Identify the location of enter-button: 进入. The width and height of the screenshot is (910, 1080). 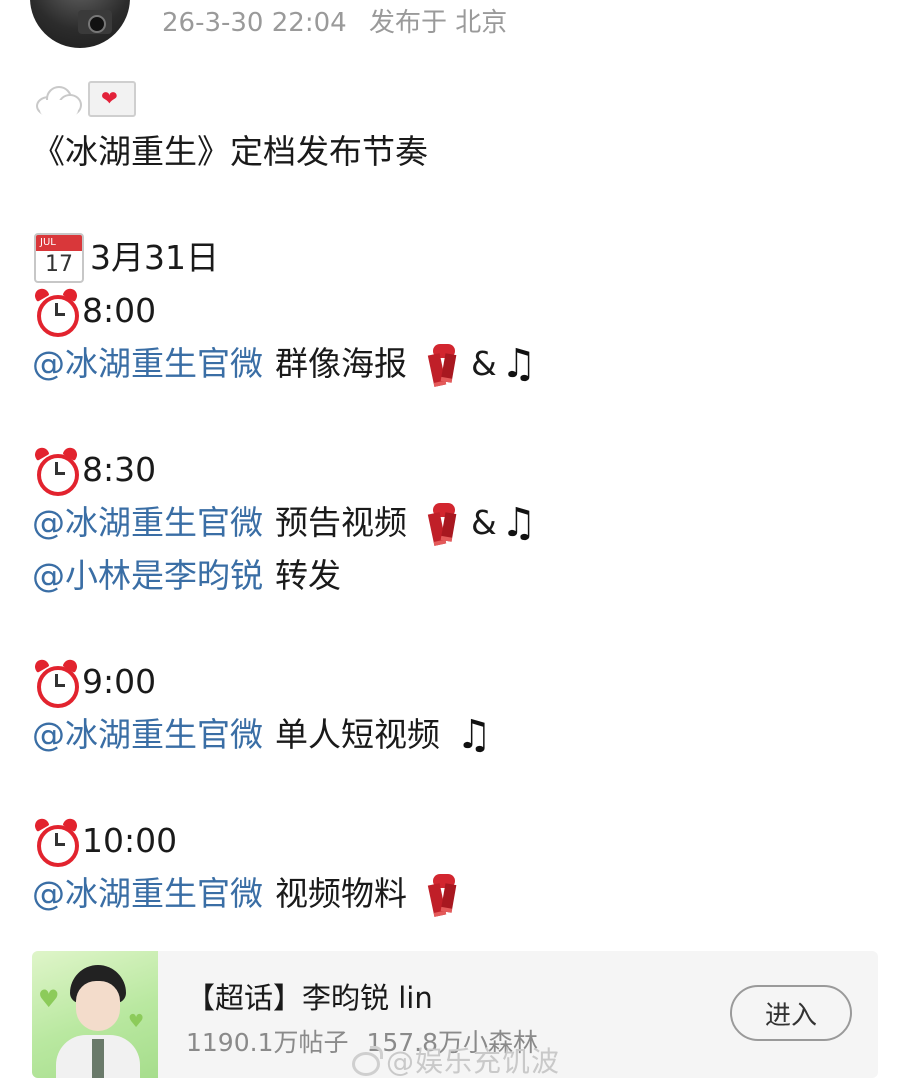
(791, 1013).